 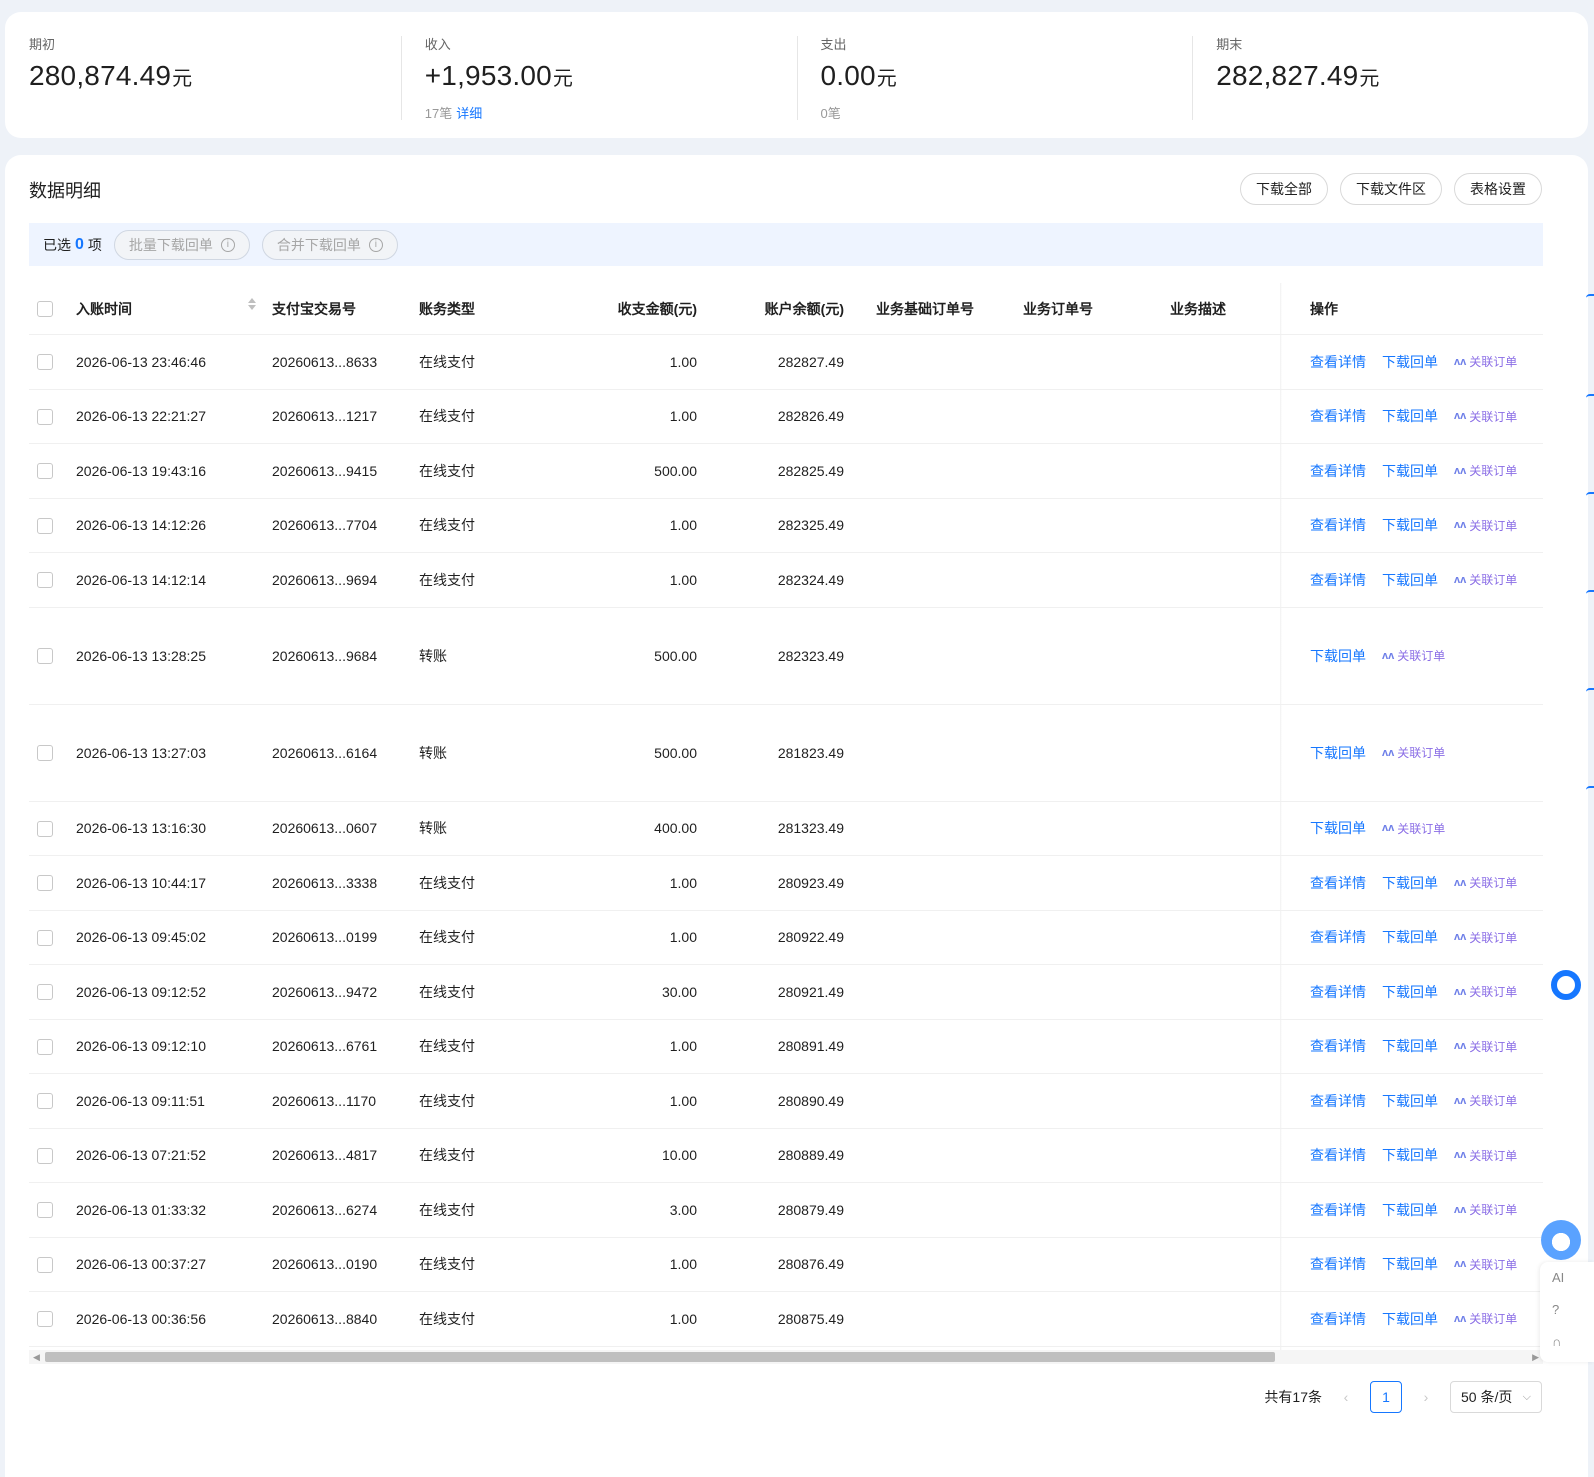 I want to click on current-page: 1, so click(x=1386, y=1397).